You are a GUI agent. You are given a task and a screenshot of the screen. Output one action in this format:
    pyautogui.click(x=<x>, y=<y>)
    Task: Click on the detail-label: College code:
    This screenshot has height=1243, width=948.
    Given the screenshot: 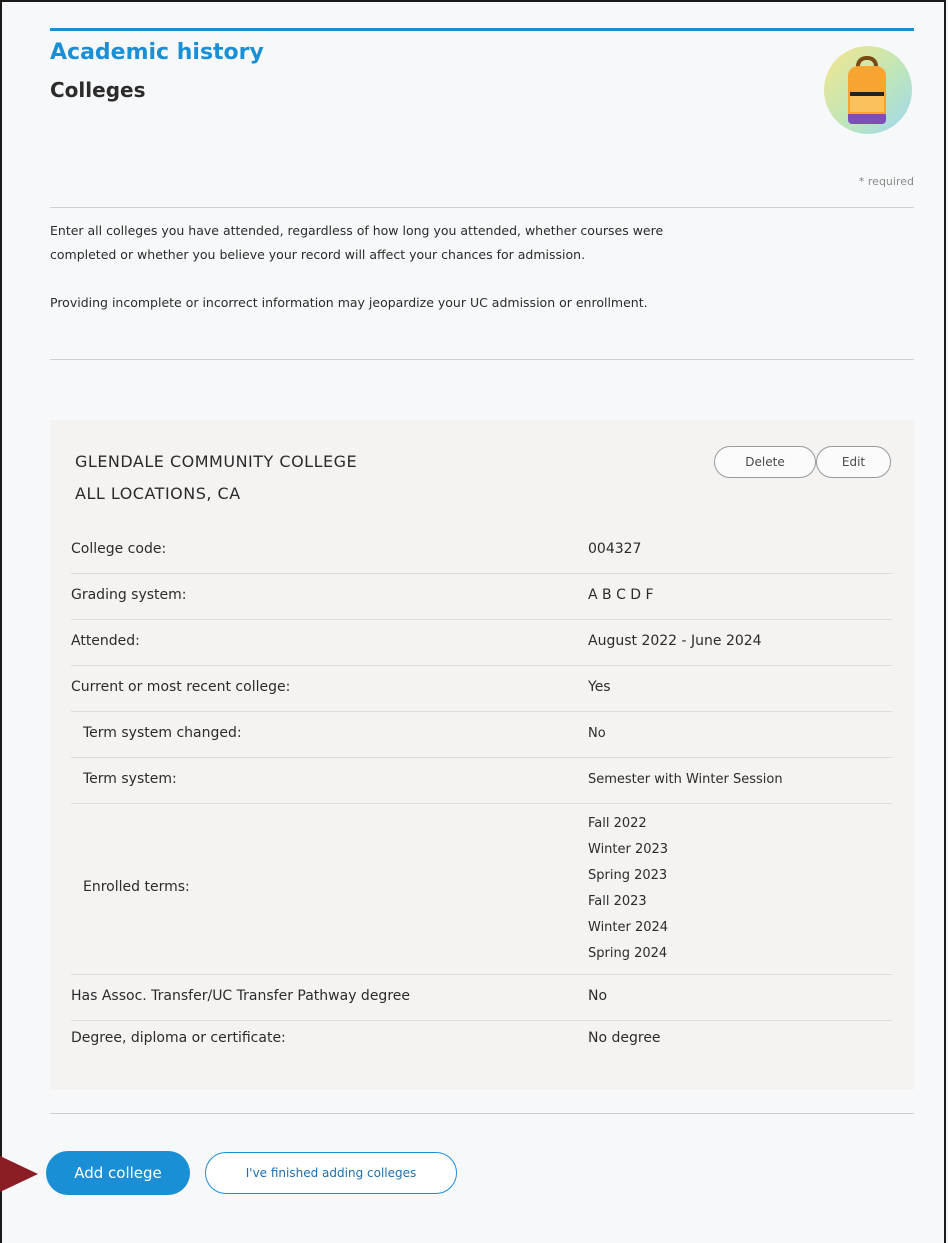 What is the action you would take?
    pyautogui.click(x=119, y=549)
    